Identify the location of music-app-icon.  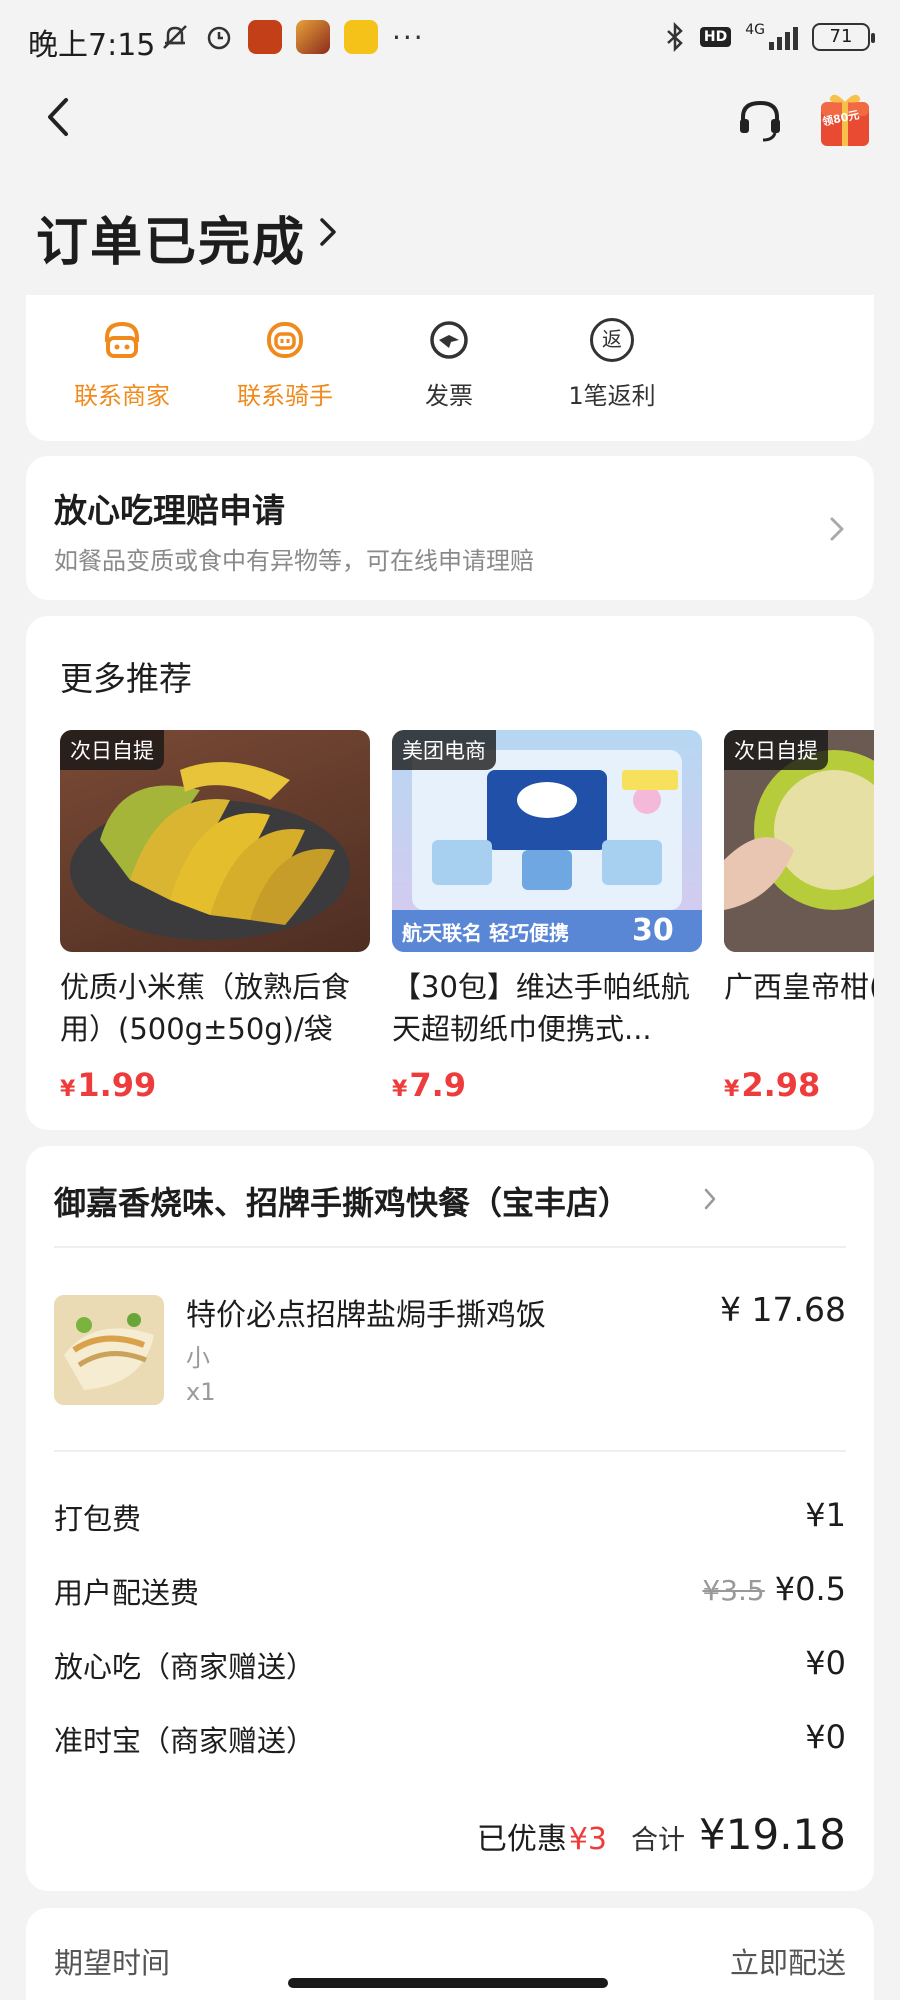
(265, 37).